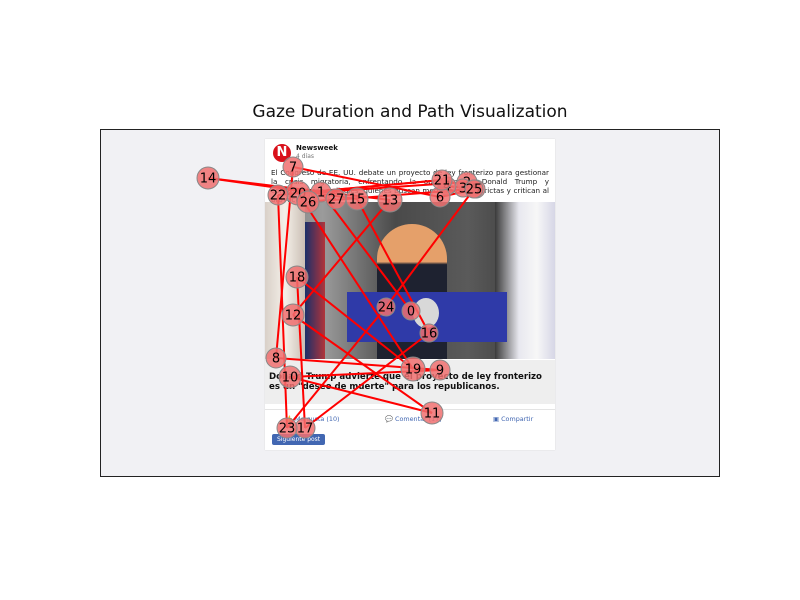 The image size is (800, 600). Describe the element at coordinates (357, 200) in the screenshot. I see `fixation-label: 15` at that location.